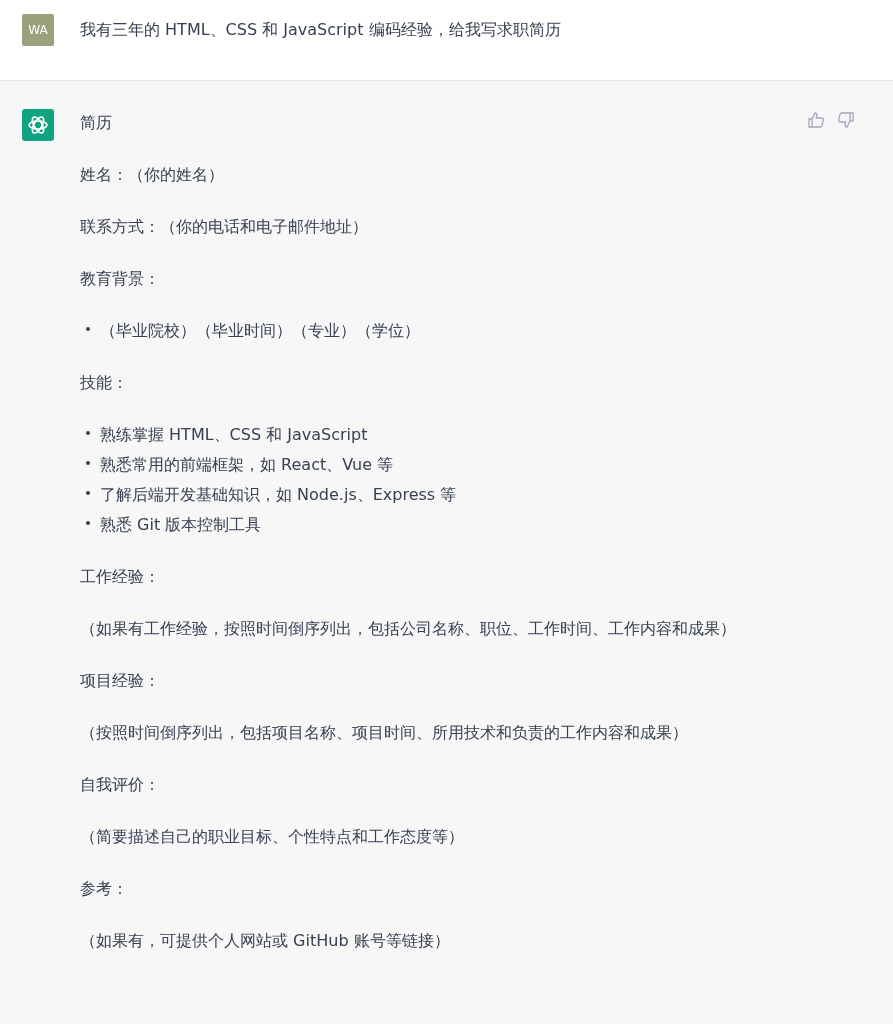 The image size is (893, 1024). Describe the element at coordinates (260, 331) in the screenshot. I see `list-item-text: （毕业院校）（毕业时间）（专业）（学位）` at that location.